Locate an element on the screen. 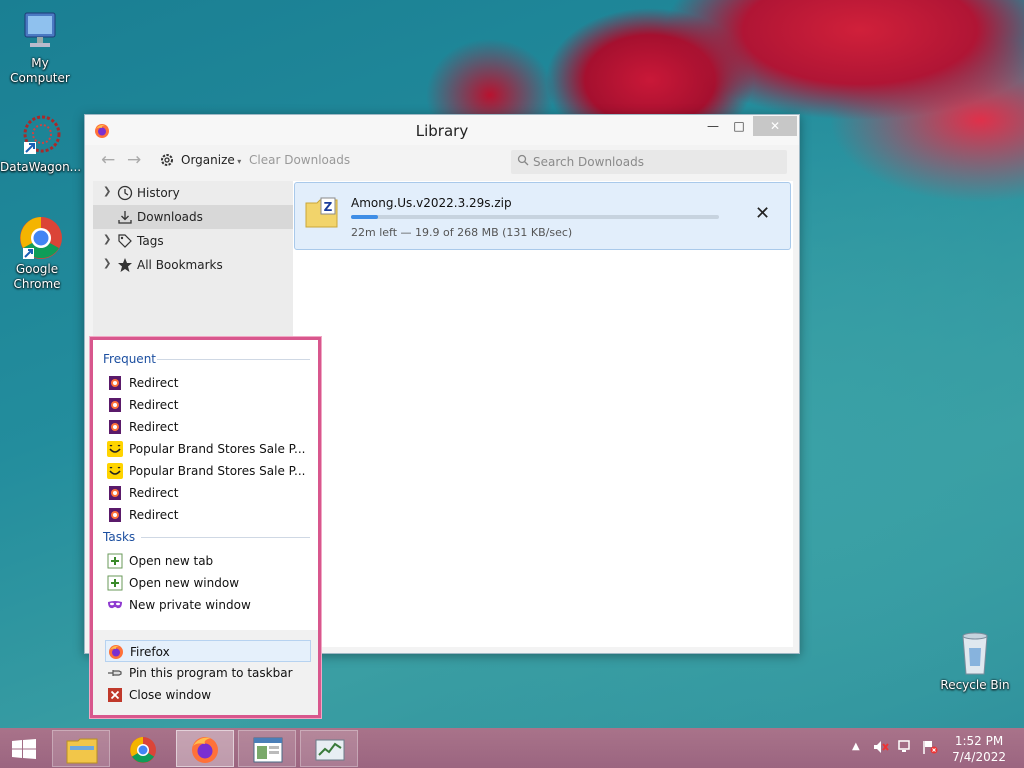 This screenshot has width=1024, height=768. taskbar-monitor-app is located at coordinates (329, 748).